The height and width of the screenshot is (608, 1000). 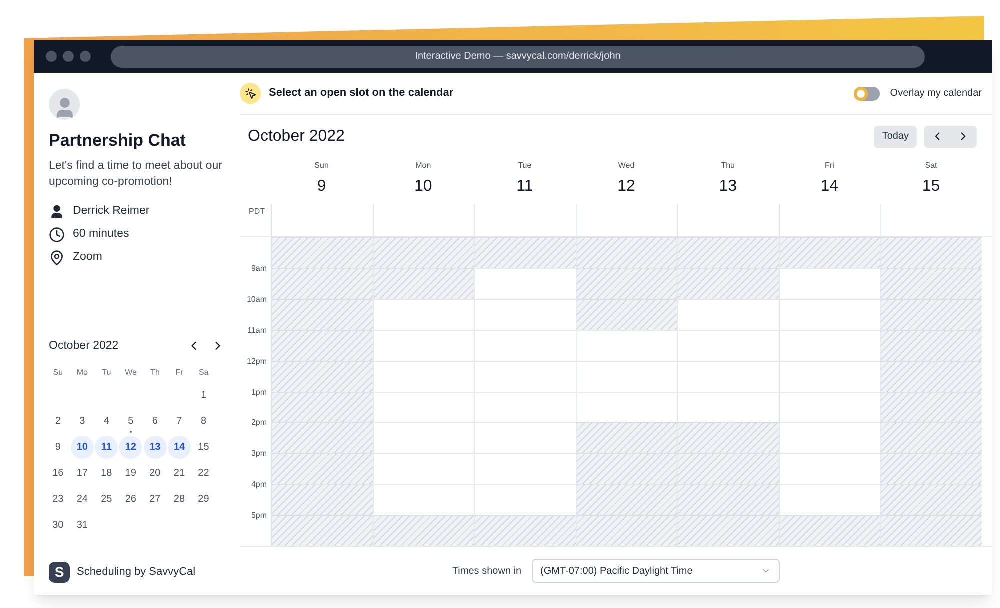 What do you see at coordinates (931, 166) in the screenshot?
I see `weekday-header: Sat` at bounding box center [931, 166].